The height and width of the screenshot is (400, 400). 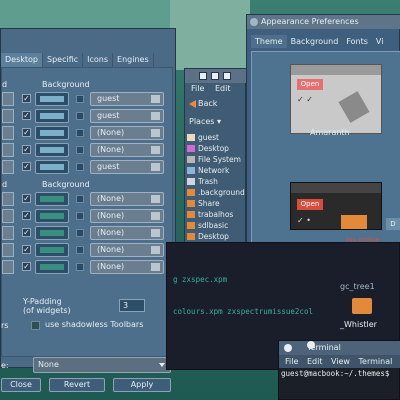 I want to click on terminal-prompt: guest@macbook:~/.themes$, so click(x=335, y=373).